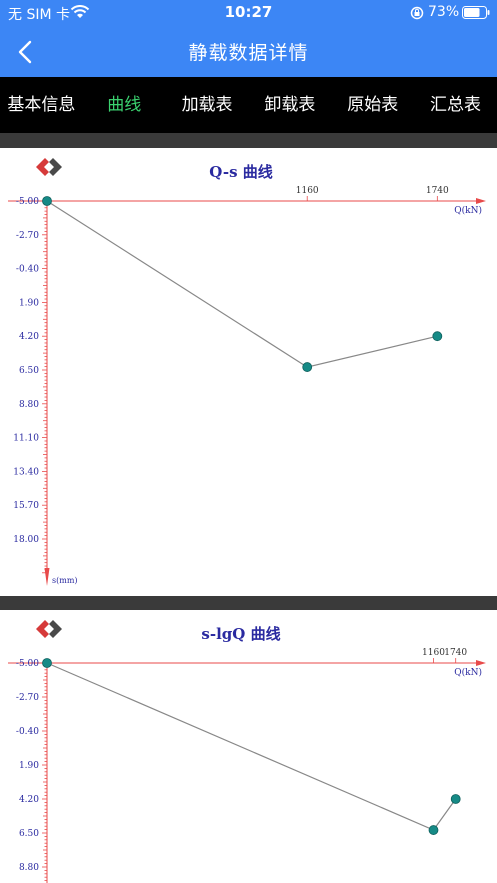 This screenshot has width=497, height=883. I want to click on tab-loading-table: 加载表, so click(207, 105).